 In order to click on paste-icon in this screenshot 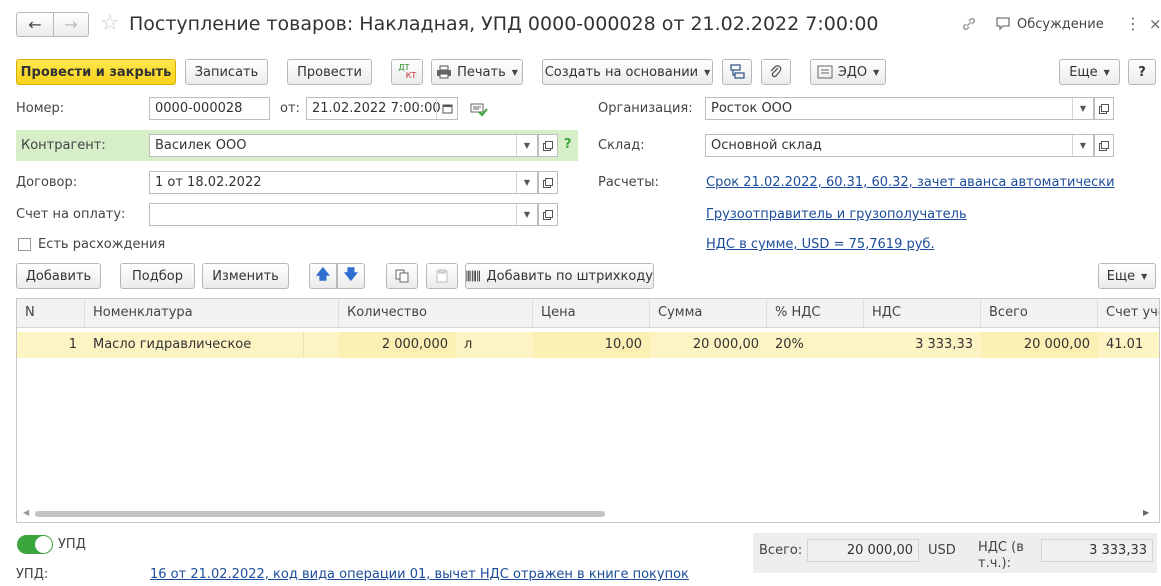, I will do `click(442, 276)`.